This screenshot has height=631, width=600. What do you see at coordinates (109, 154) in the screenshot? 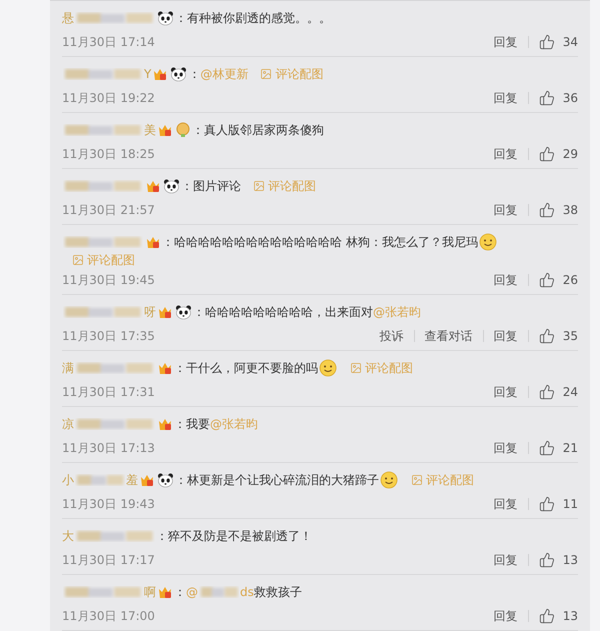
I see `comment-time: 11月30日 18:25` at bounding box center [109, 154].